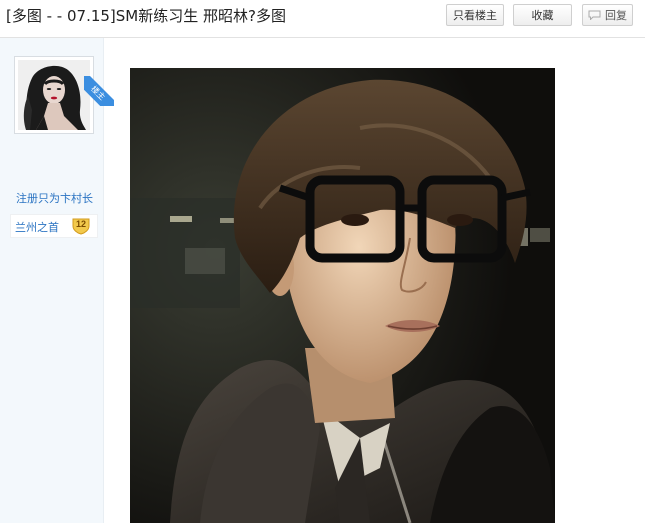  I want to click on author-username: 注册只为卞村长, so click(54, 198).